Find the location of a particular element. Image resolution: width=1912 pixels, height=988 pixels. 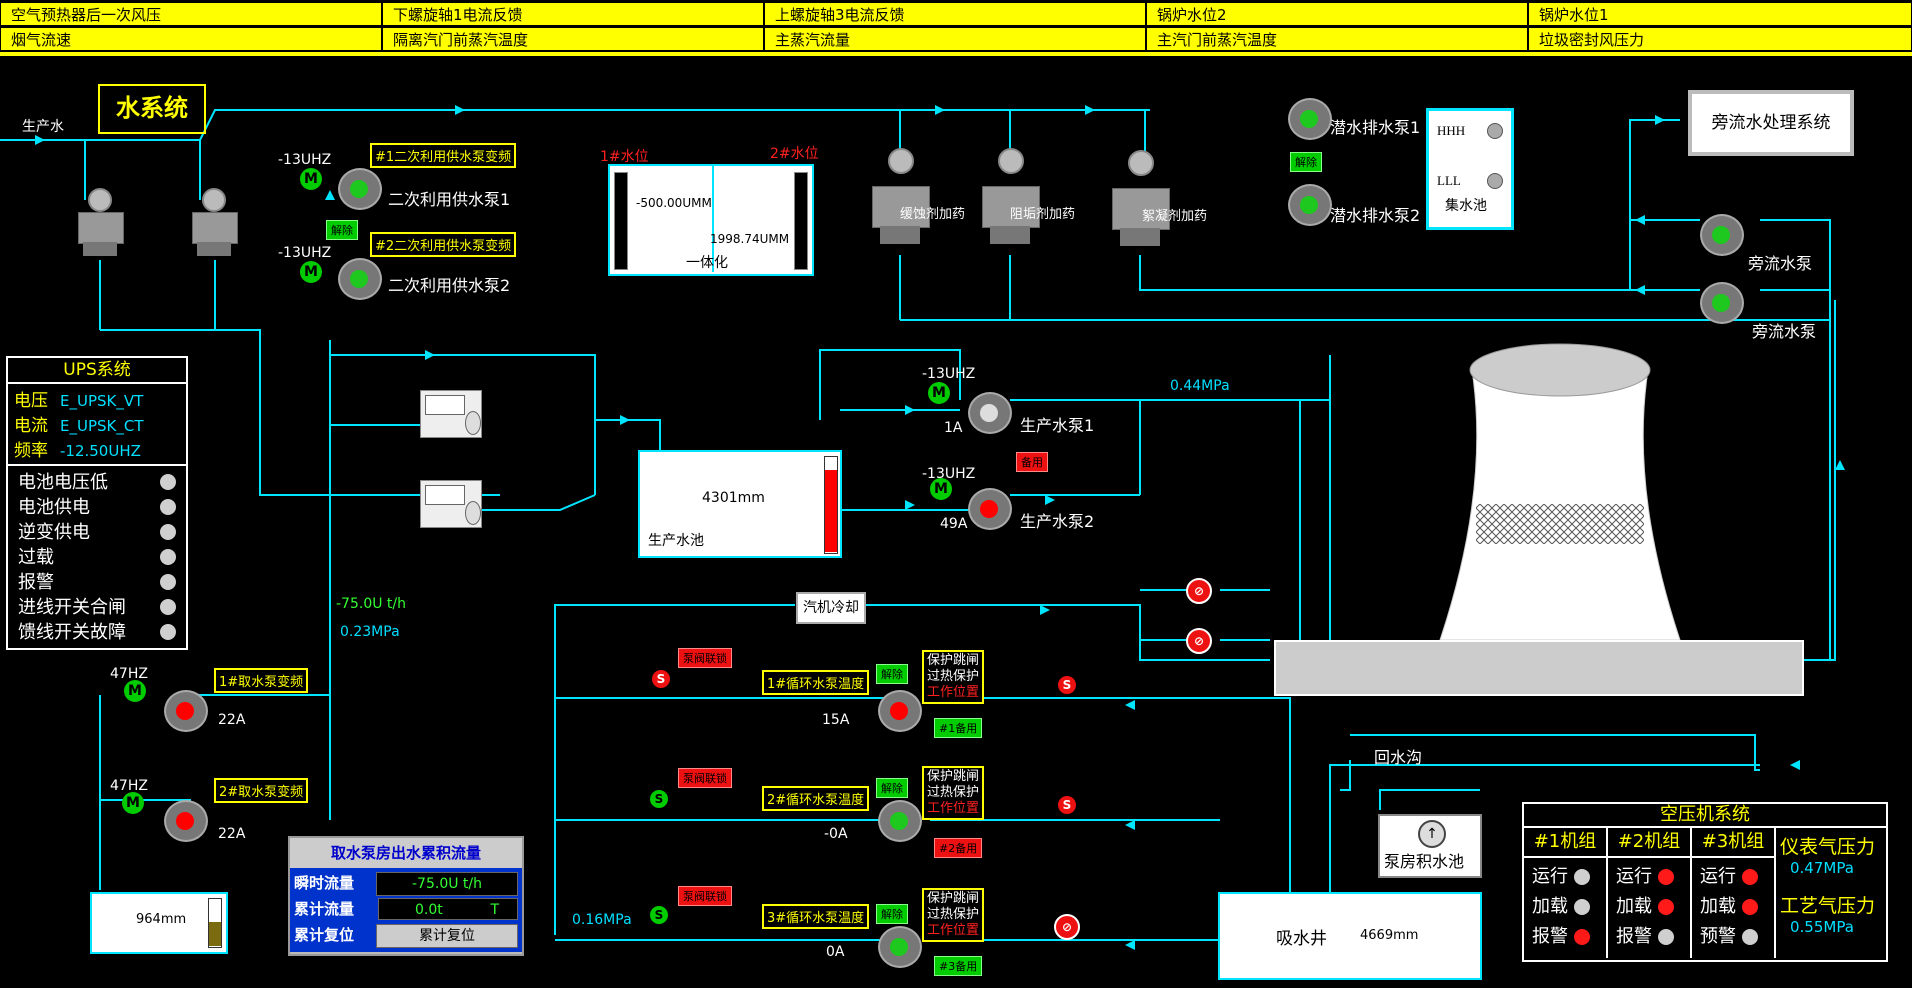

circ-pump2-temp-tag: 2#循环水泵温度 is located at coordinates (816, 798).